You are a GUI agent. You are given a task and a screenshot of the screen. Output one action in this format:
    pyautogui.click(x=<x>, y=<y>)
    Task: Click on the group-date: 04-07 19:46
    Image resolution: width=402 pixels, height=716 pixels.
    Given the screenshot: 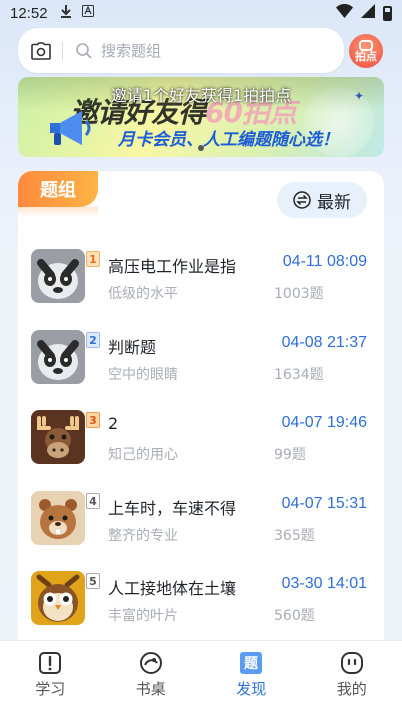 What is the action you would take?
    pyautogui.click(x=324, y=422)
    